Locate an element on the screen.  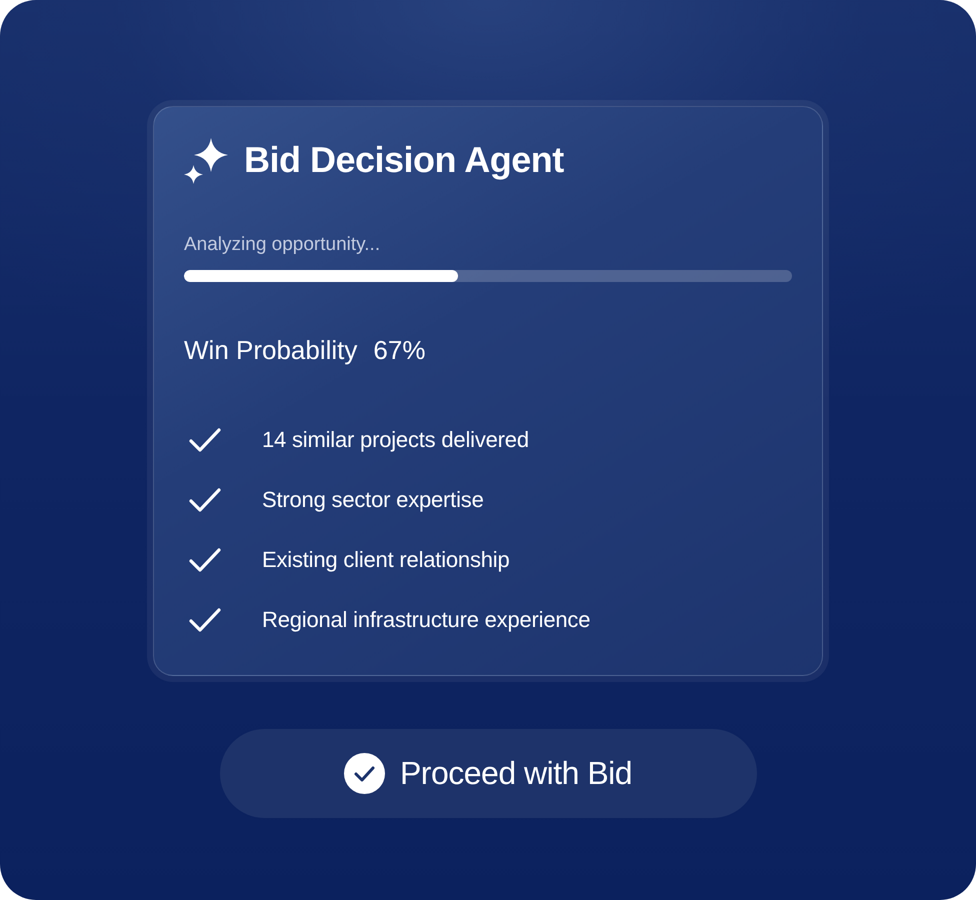
check-circle-icon is located at coordinates (364, 773).